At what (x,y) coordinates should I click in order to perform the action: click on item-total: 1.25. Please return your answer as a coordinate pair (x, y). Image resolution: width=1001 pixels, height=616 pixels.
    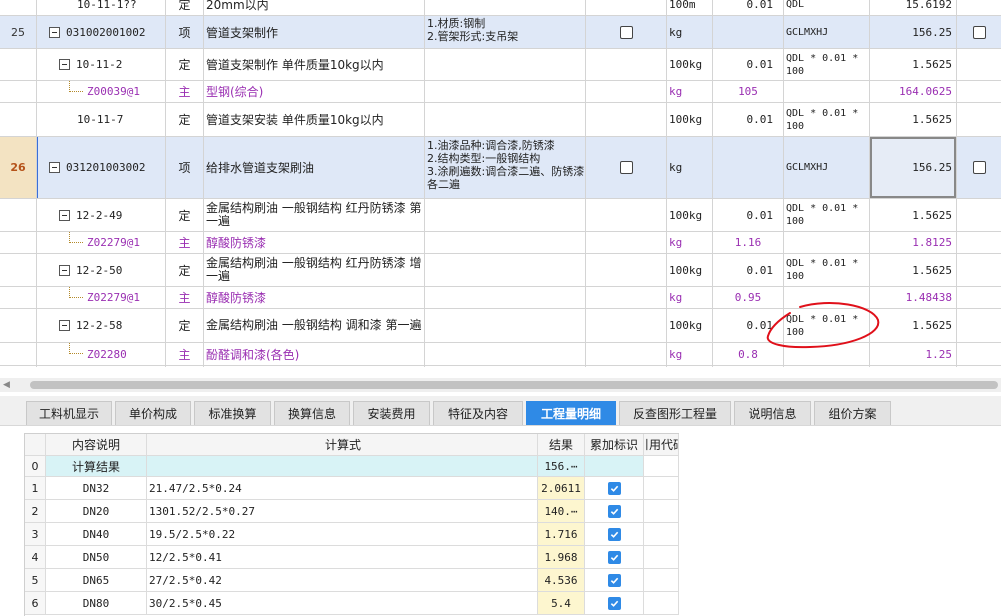
    Looking at the image, I should click on (939, 354).